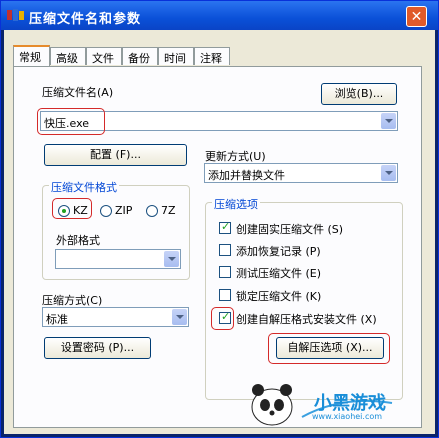  I want to click on external-format-label: 外部格式, so click(78, 240).